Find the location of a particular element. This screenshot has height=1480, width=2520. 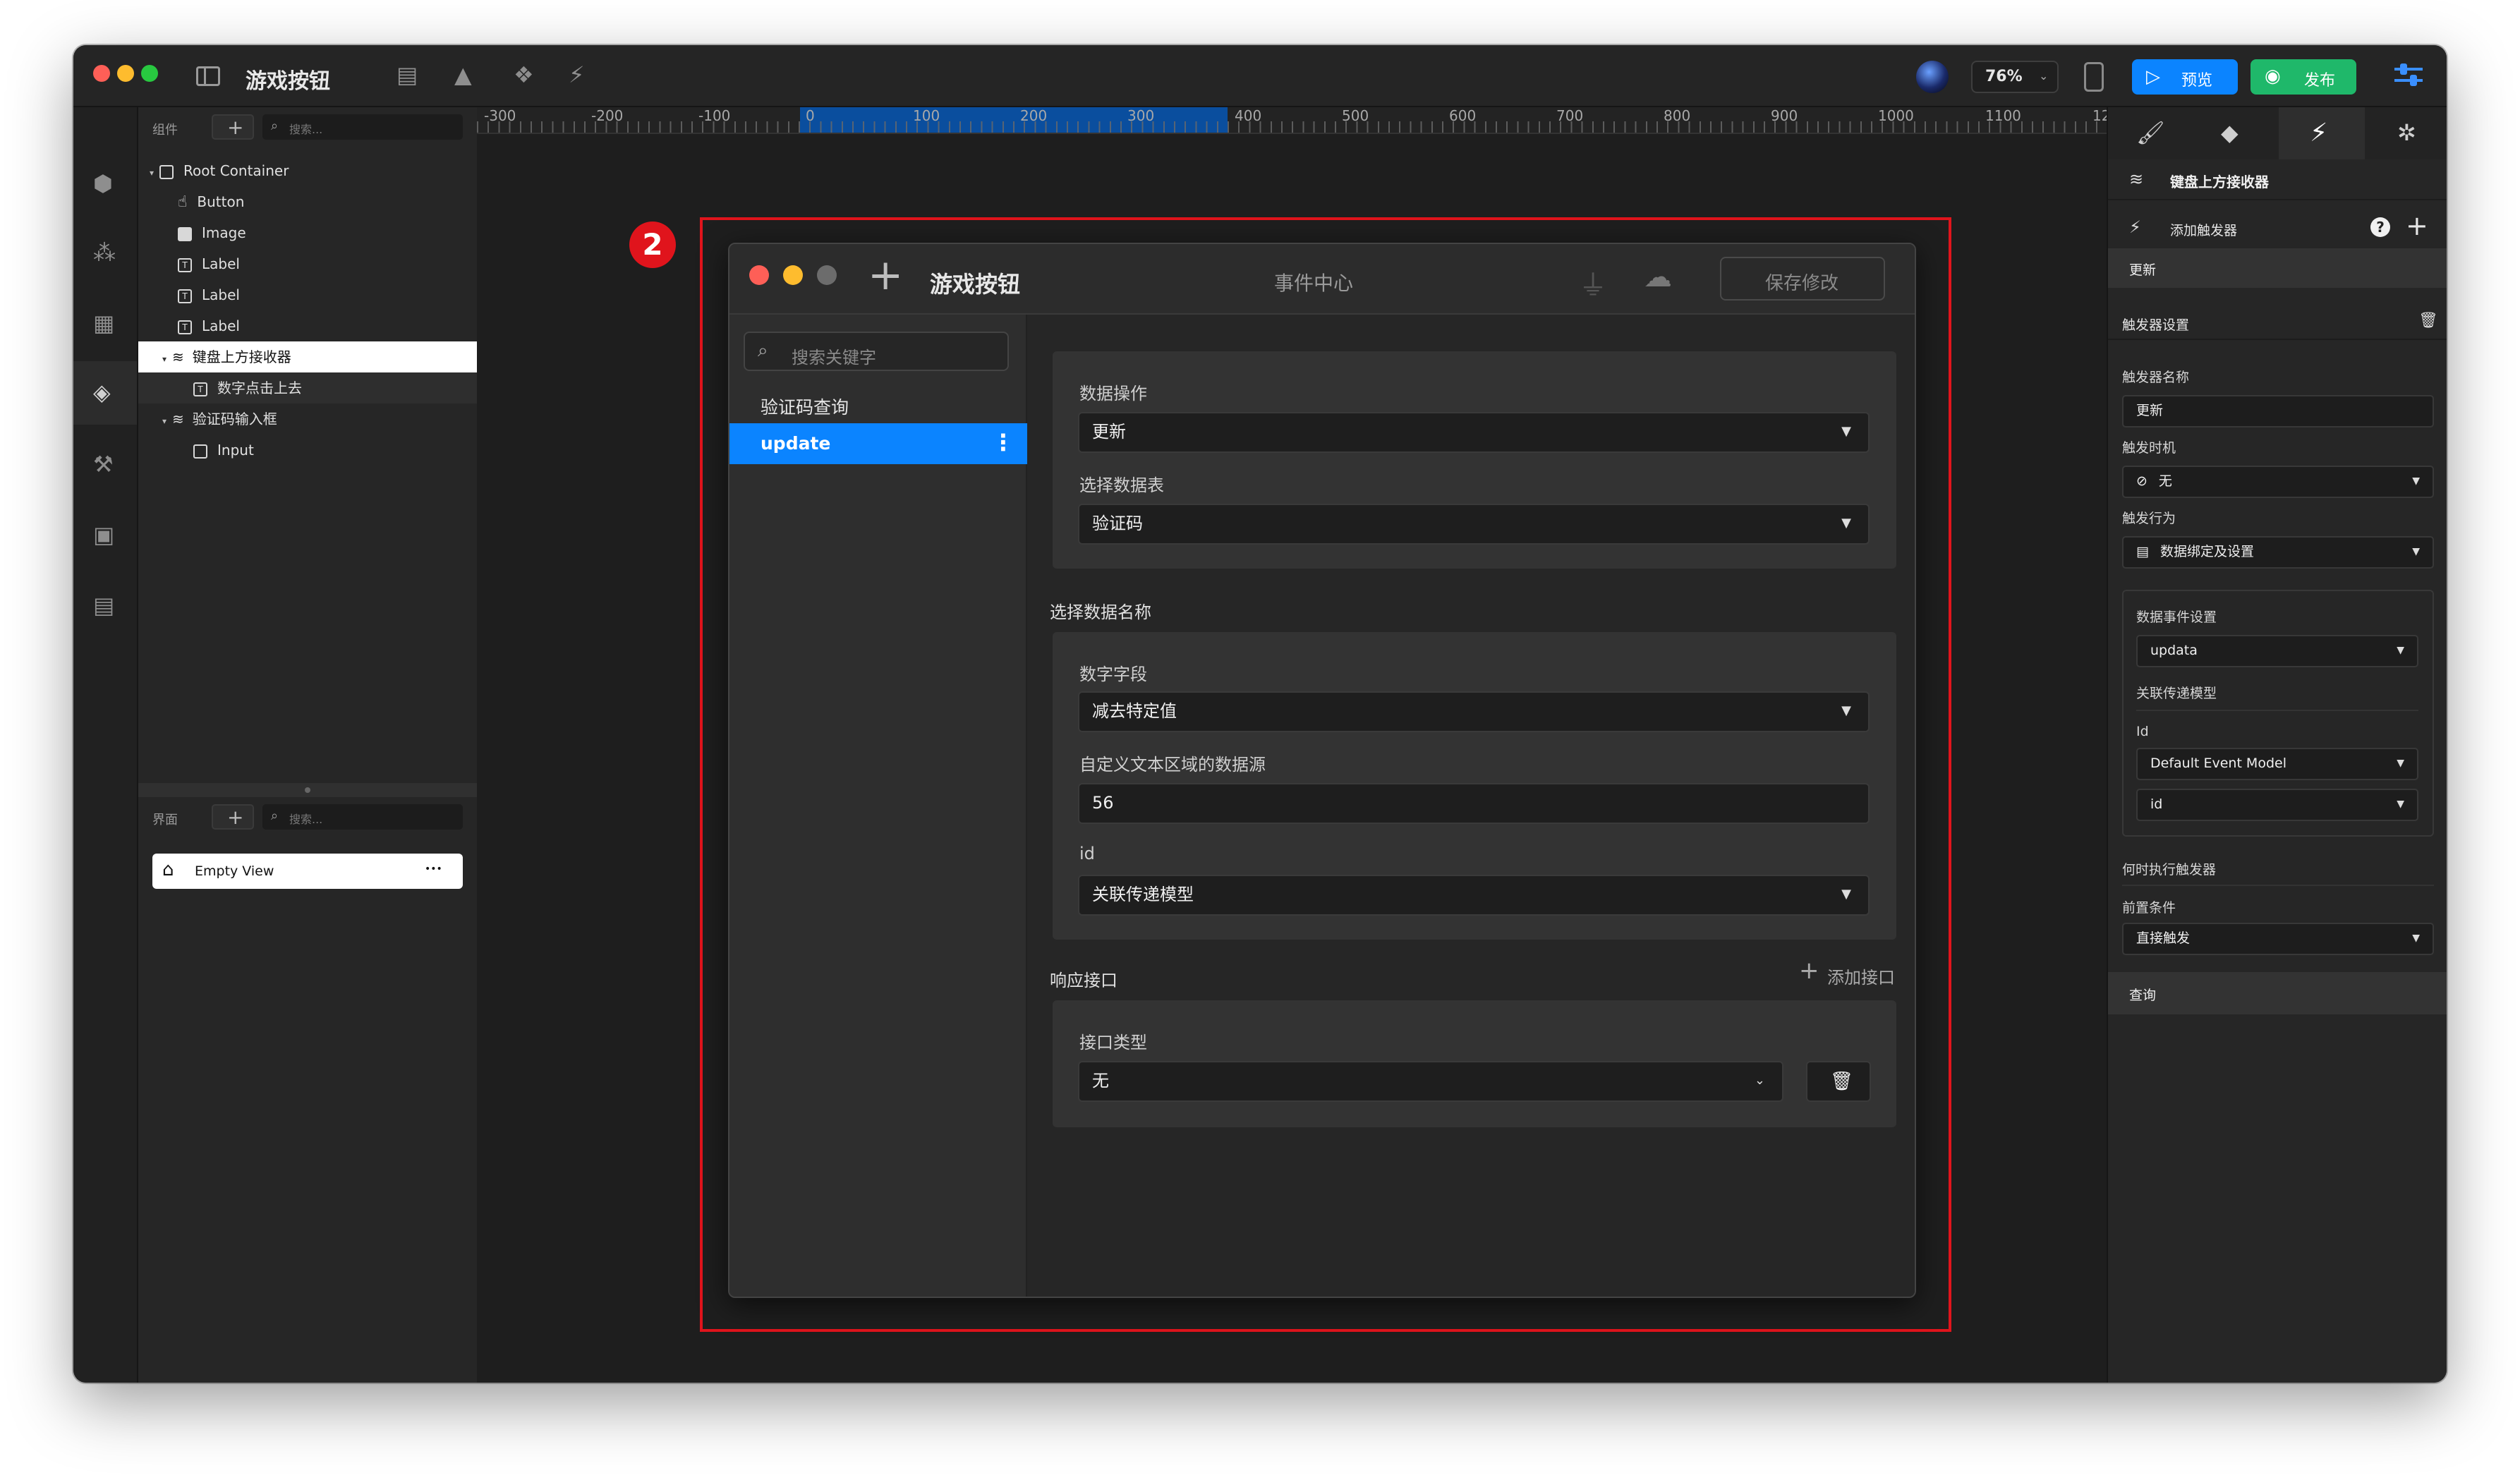

dialog-close-button is located at coordinates (759, 275).